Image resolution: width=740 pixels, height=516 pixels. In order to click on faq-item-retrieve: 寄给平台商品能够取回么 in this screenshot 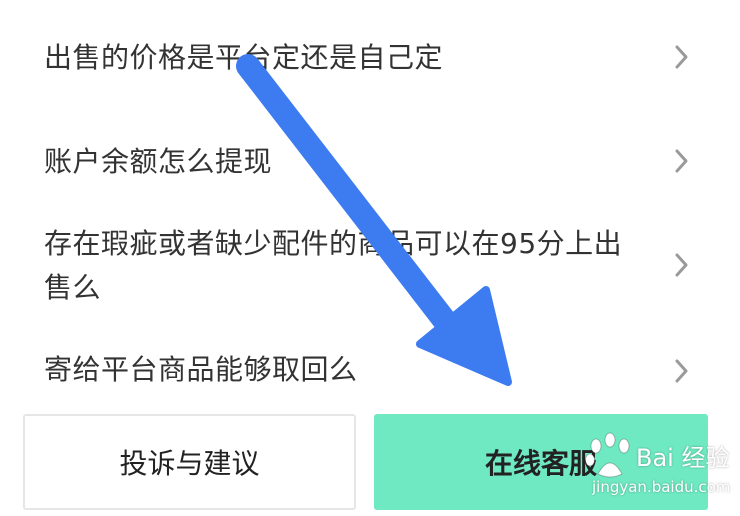, I will do `click(370, 370)`.